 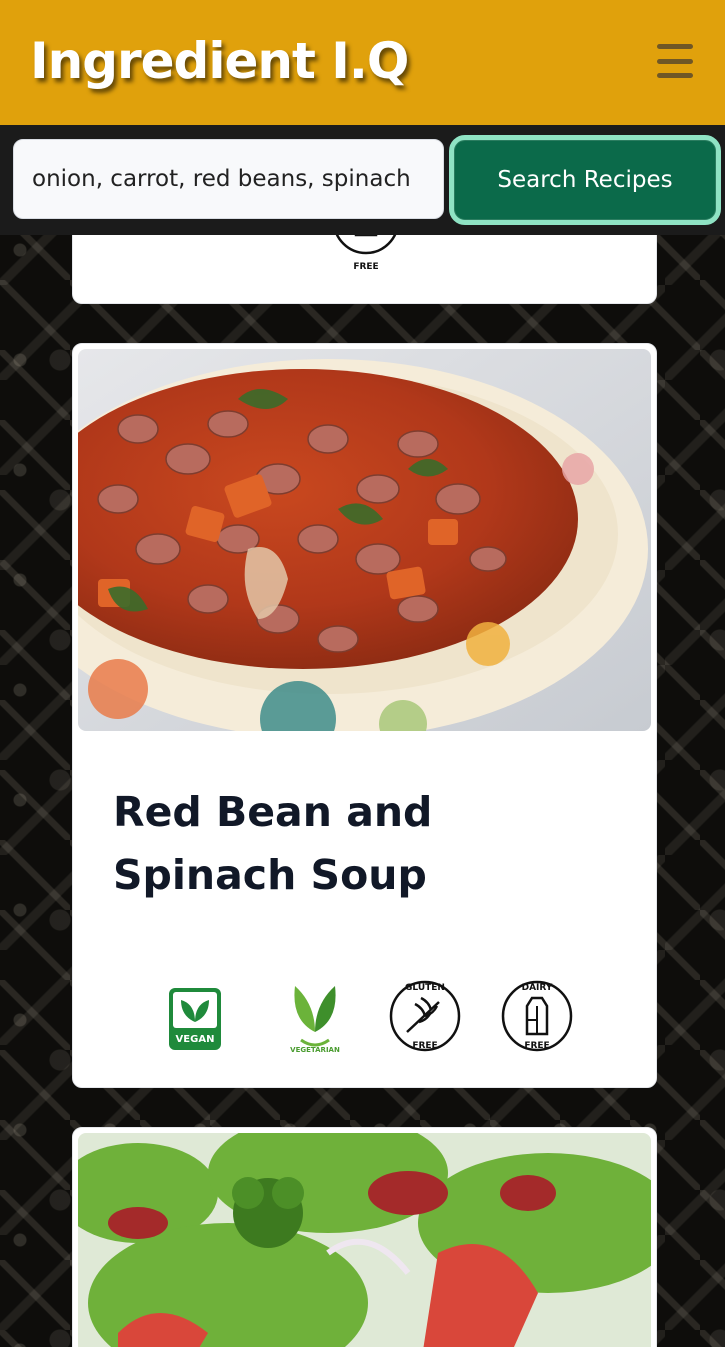 I want to click on svg-text: VEGAN, so click(x=195, y=1039).